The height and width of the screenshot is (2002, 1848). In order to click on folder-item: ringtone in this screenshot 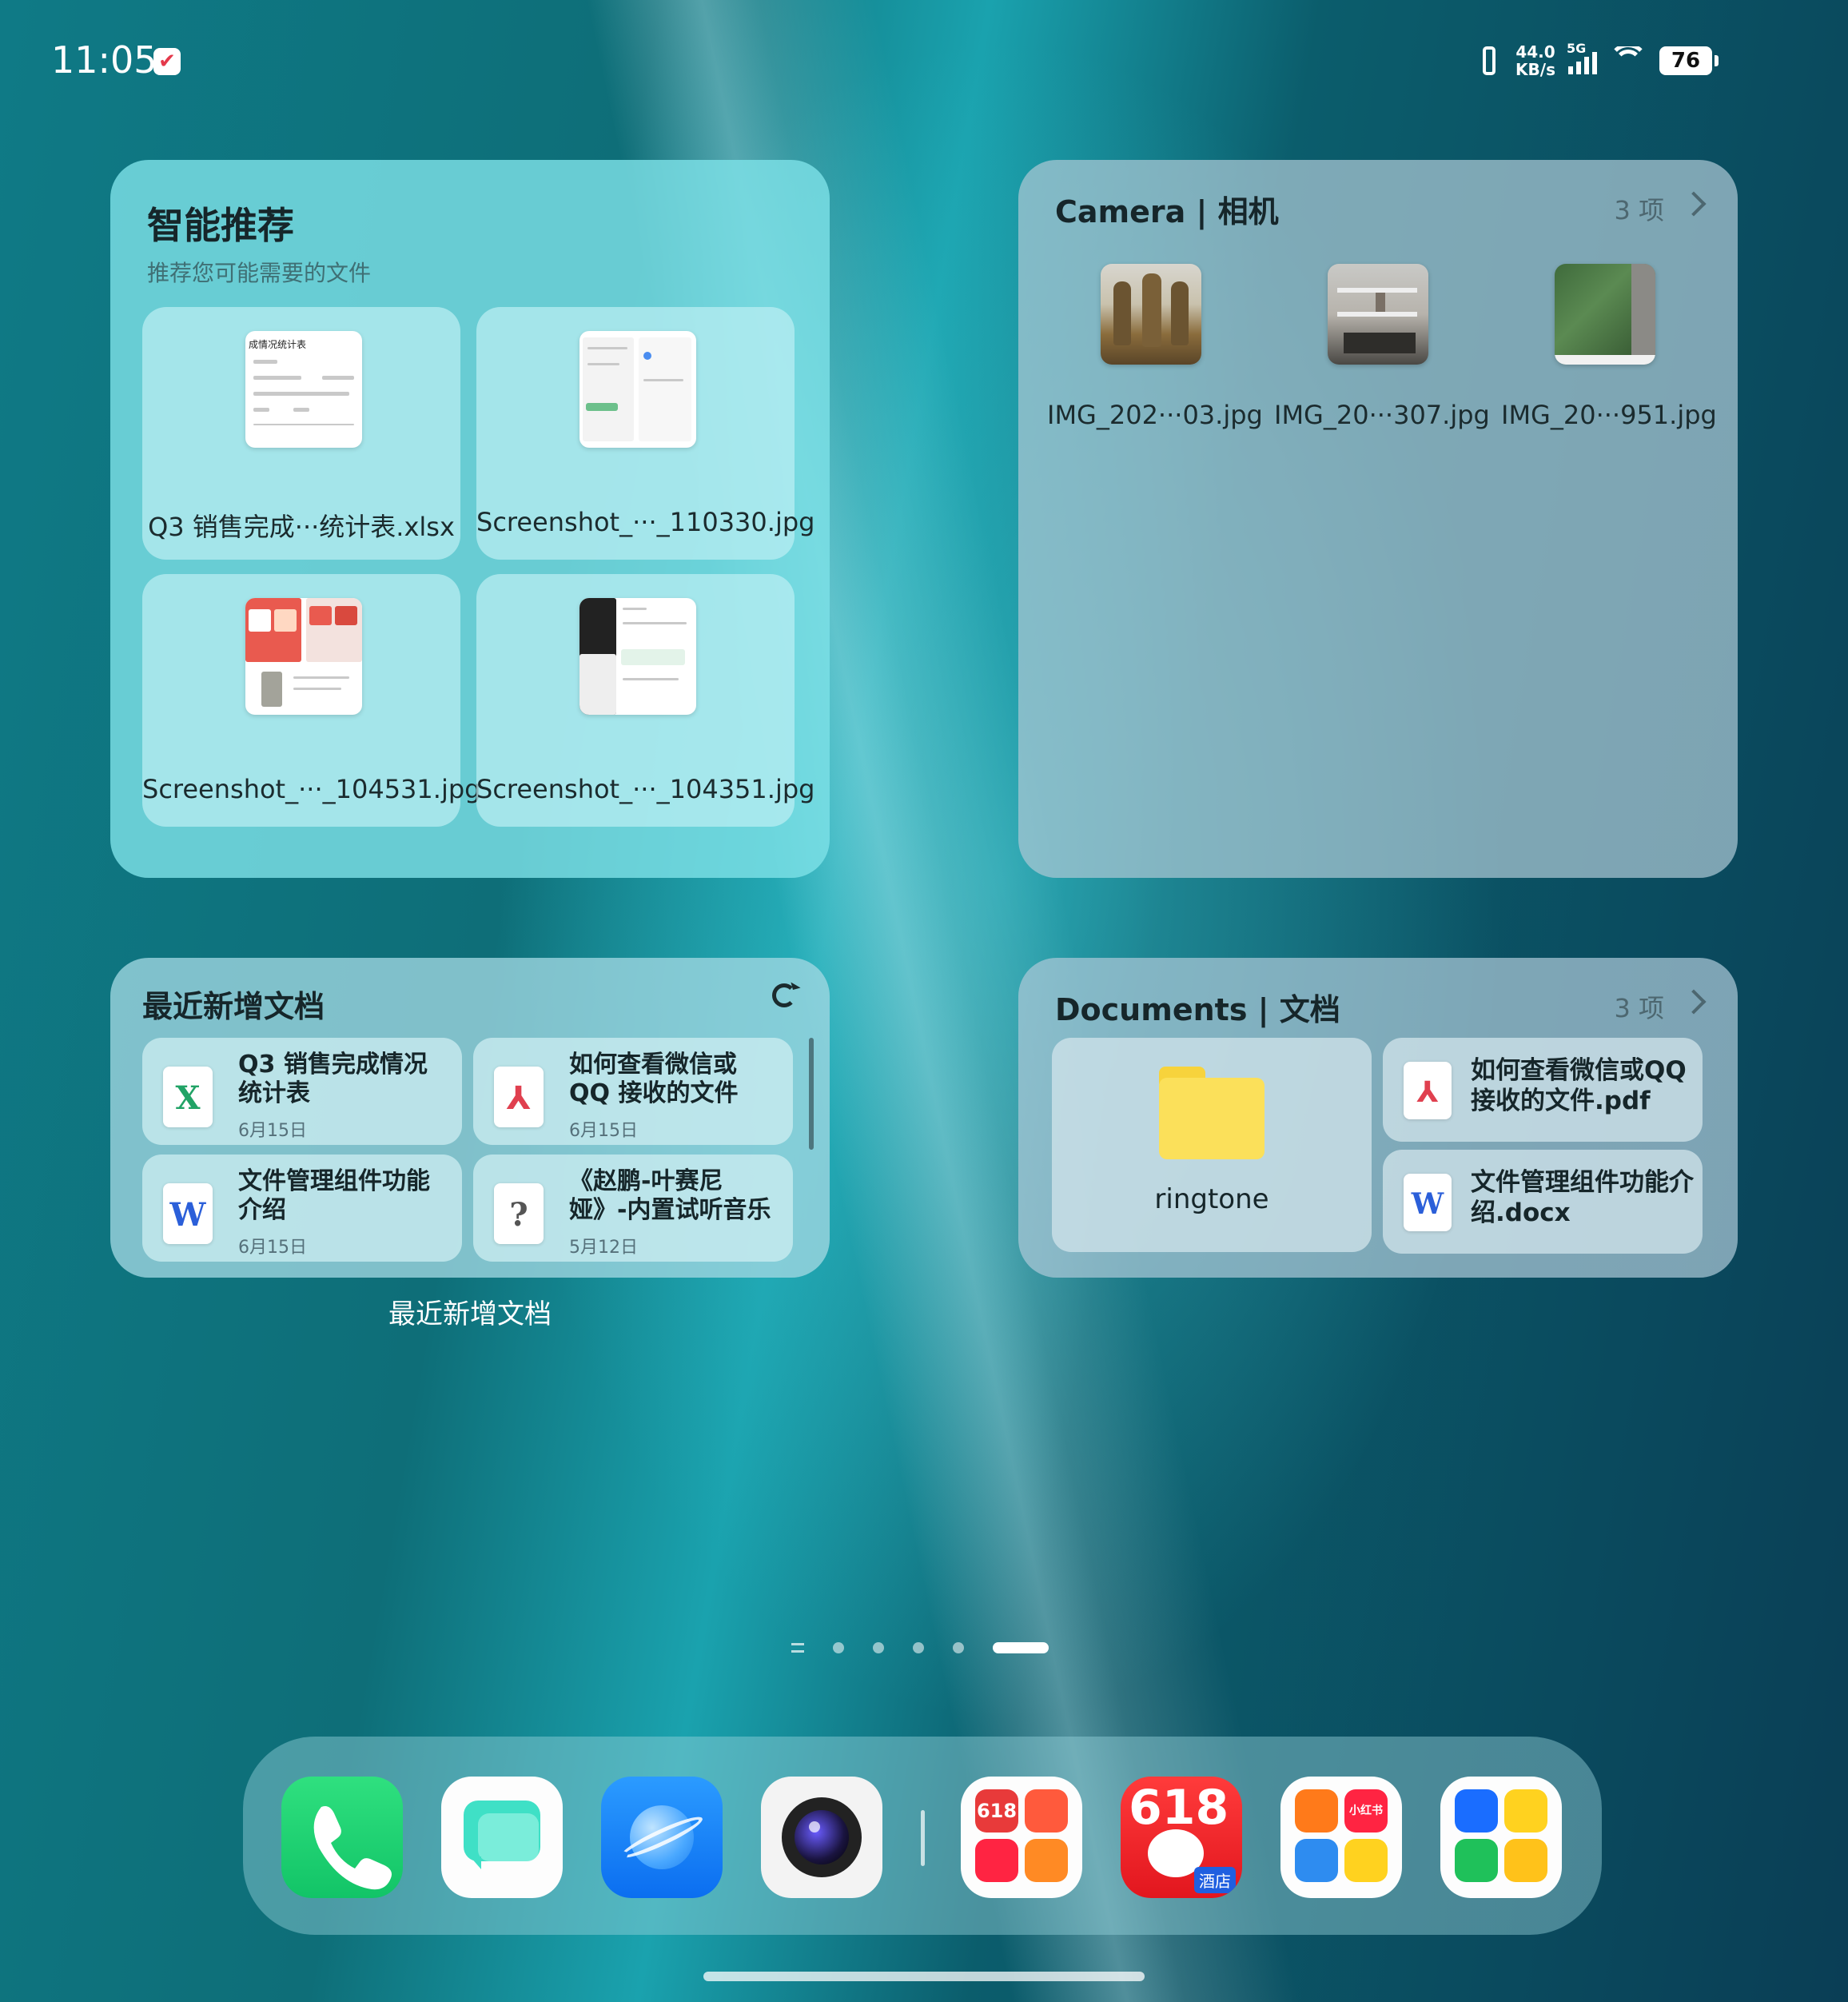, I will do `click(1212, 1145)`.